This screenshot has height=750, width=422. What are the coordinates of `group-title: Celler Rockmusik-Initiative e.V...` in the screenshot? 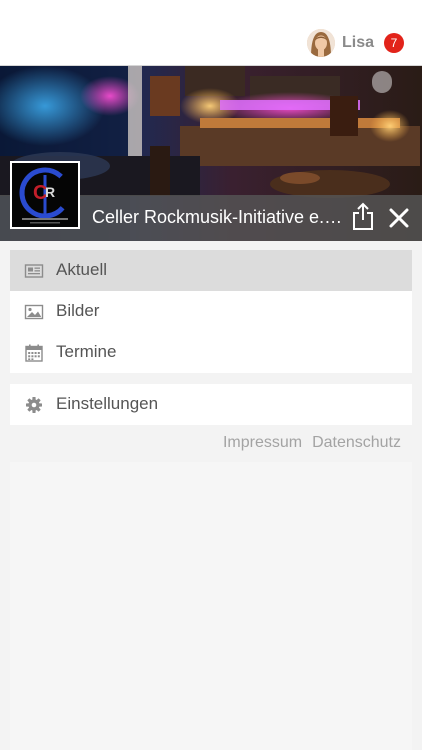 It's located at (218, 217).